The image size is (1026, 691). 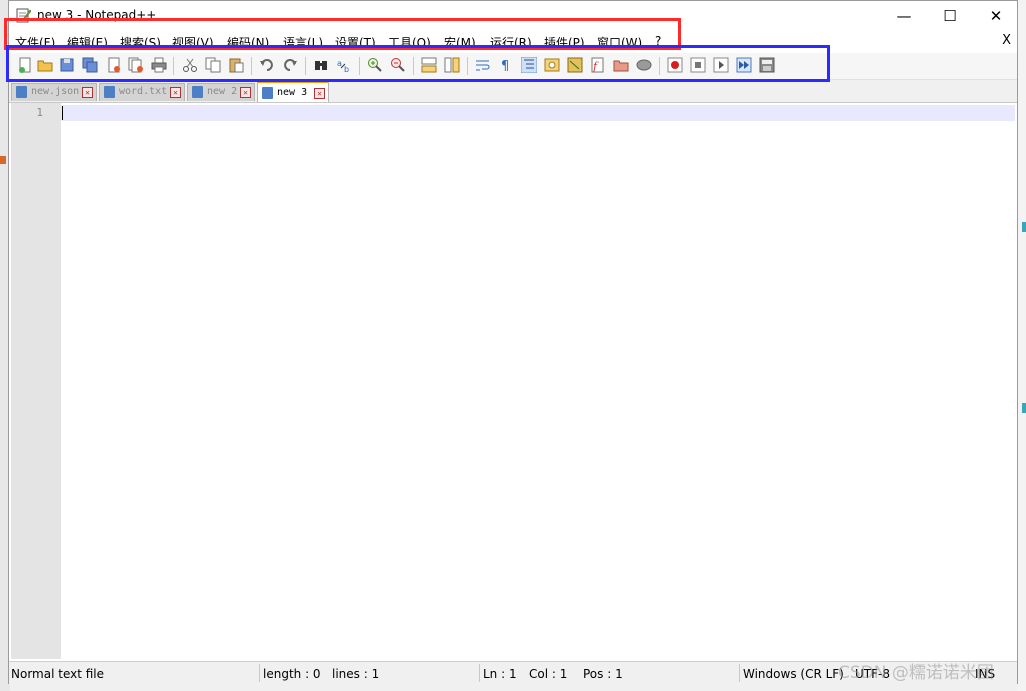 I want to click on tab-word-txt: word.txt ✕, so click(x=142, y=92).